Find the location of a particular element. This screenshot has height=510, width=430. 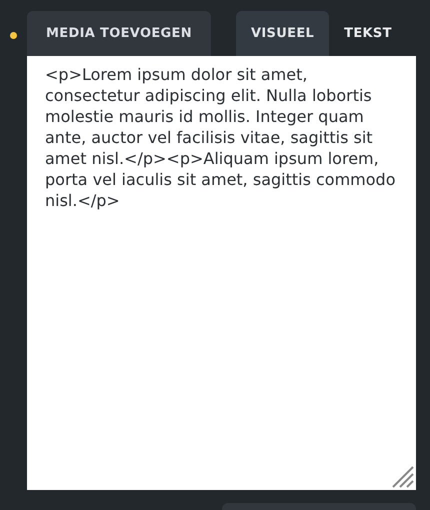

add-media-button: MEDIA TOEVOEGEN is located at coordinates (119, 33).